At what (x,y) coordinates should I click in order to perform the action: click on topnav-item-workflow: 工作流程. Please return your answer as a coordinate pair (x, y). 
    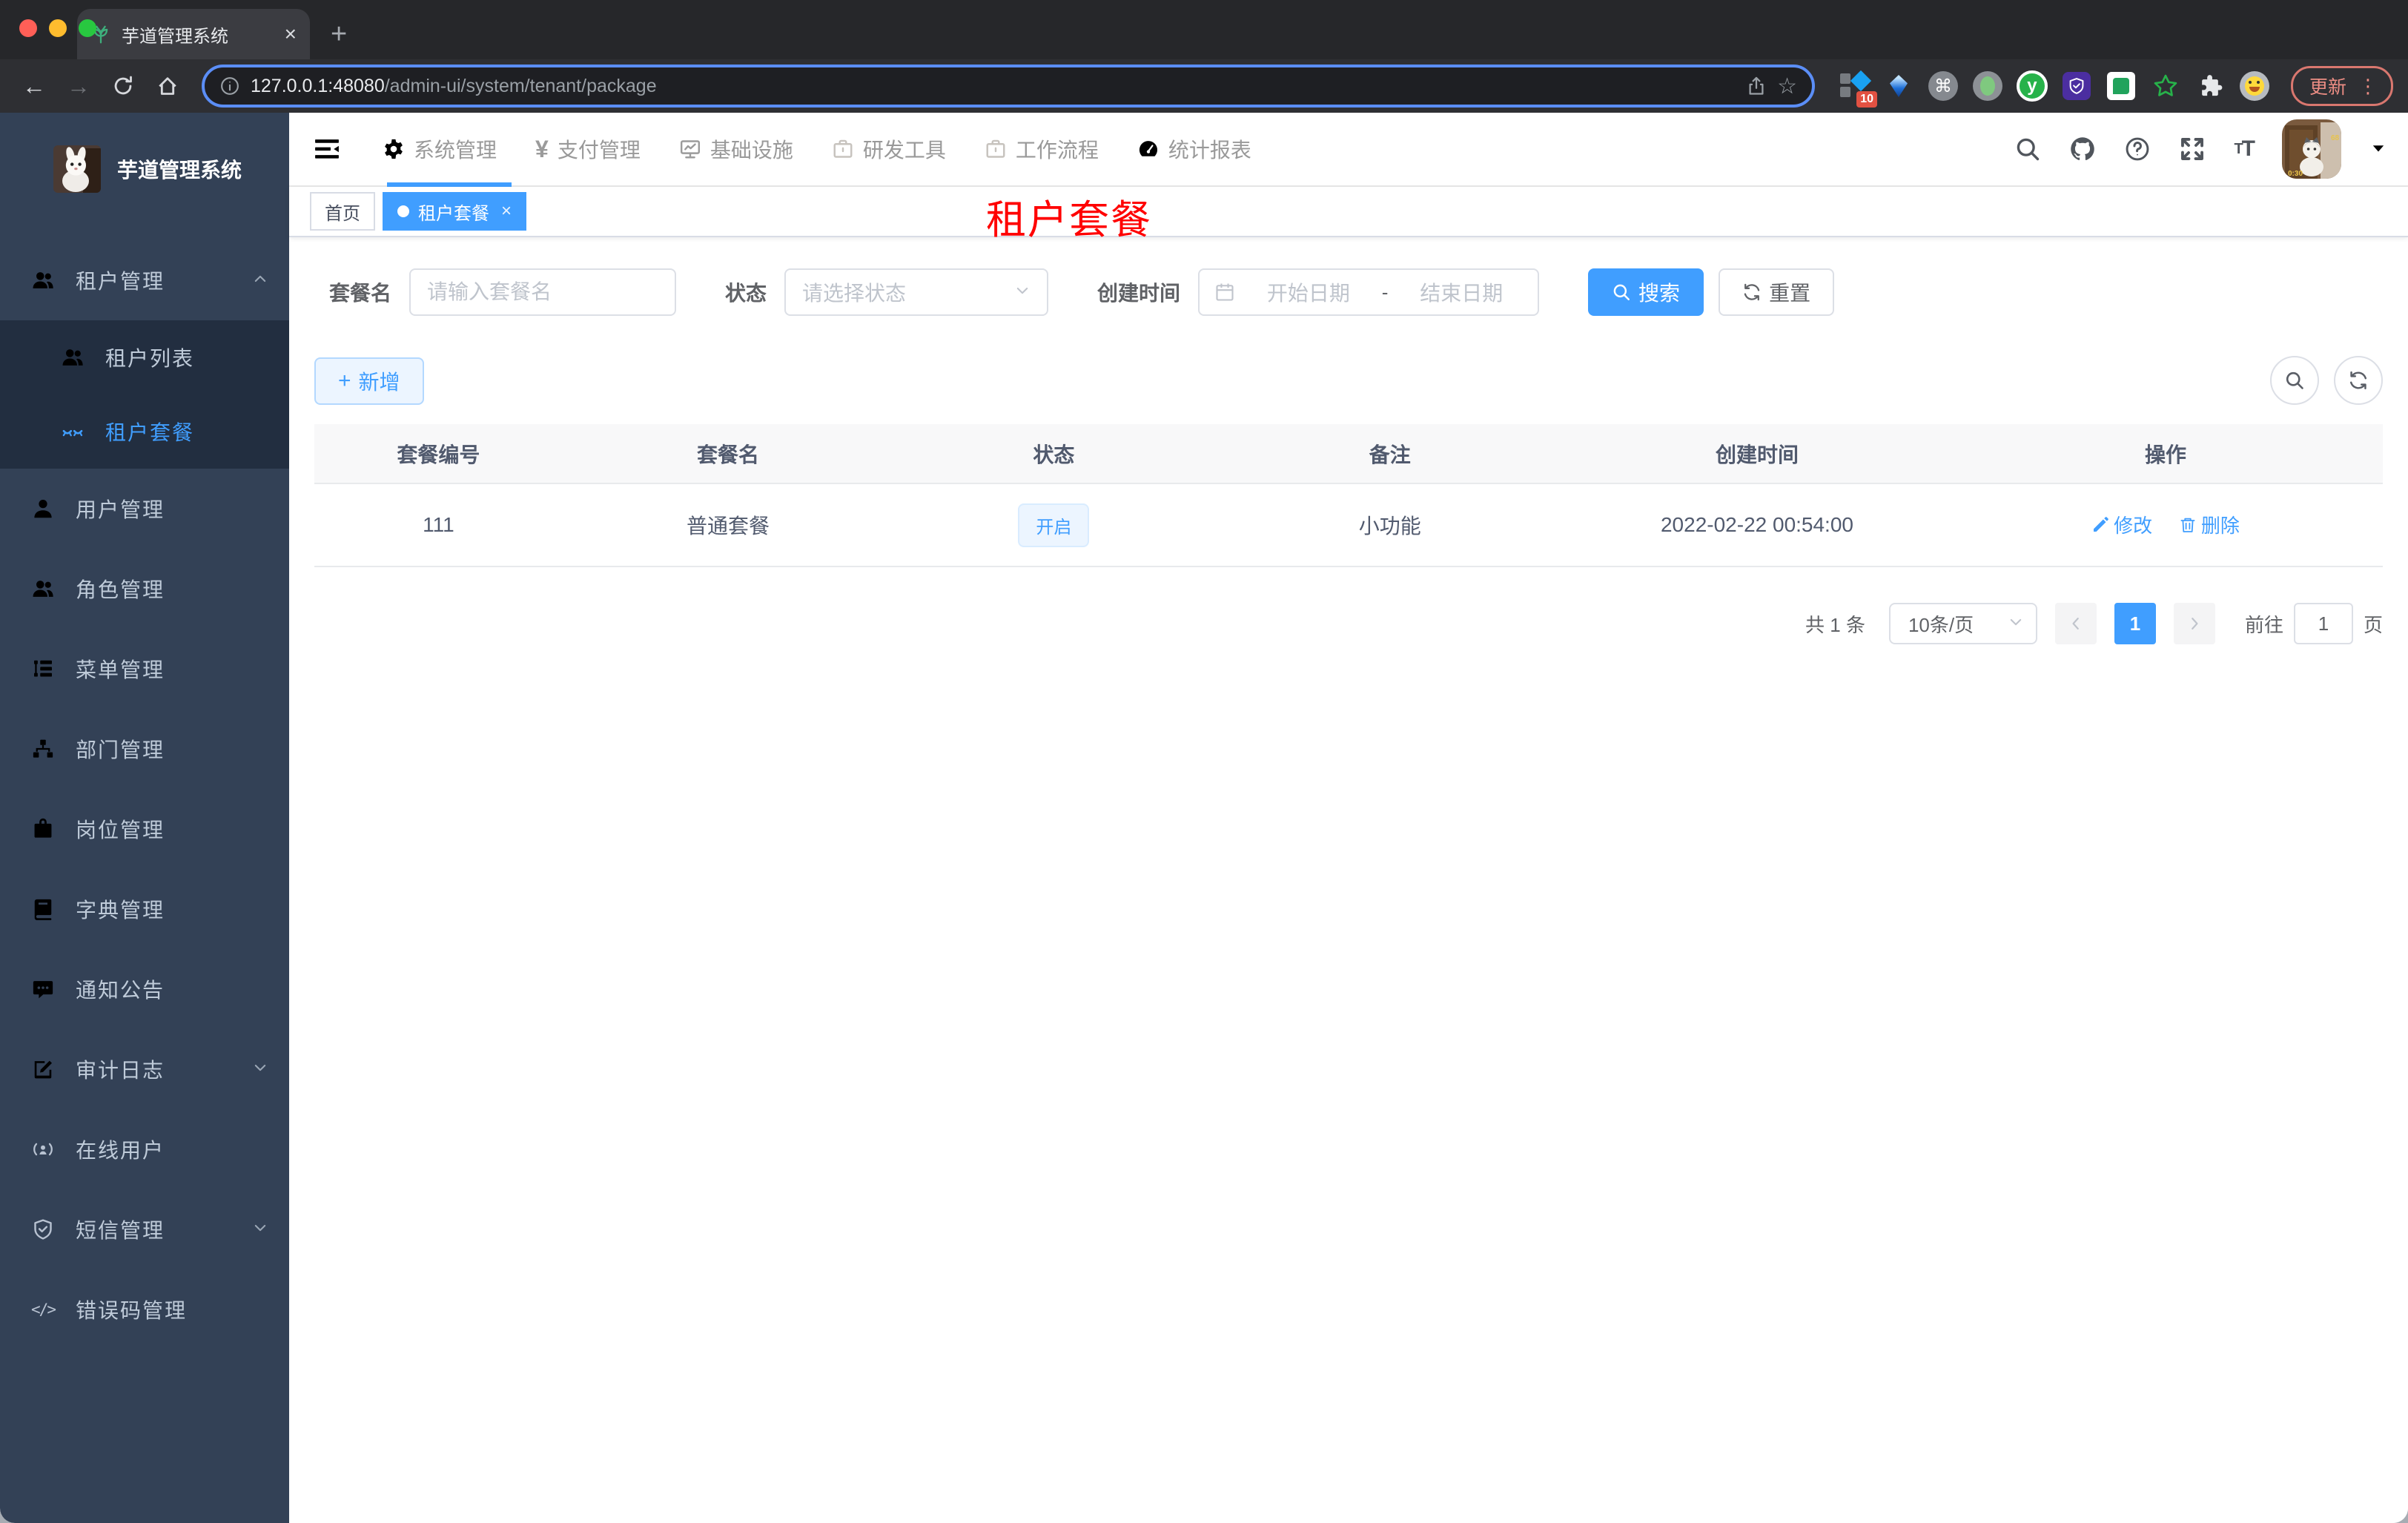
    Looking at the image, I should click on (1042, 149).